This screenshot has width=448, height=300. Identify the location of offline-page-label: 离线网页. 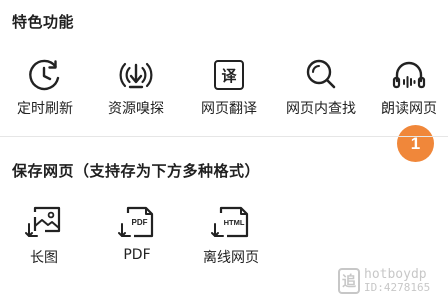
(231, 258).